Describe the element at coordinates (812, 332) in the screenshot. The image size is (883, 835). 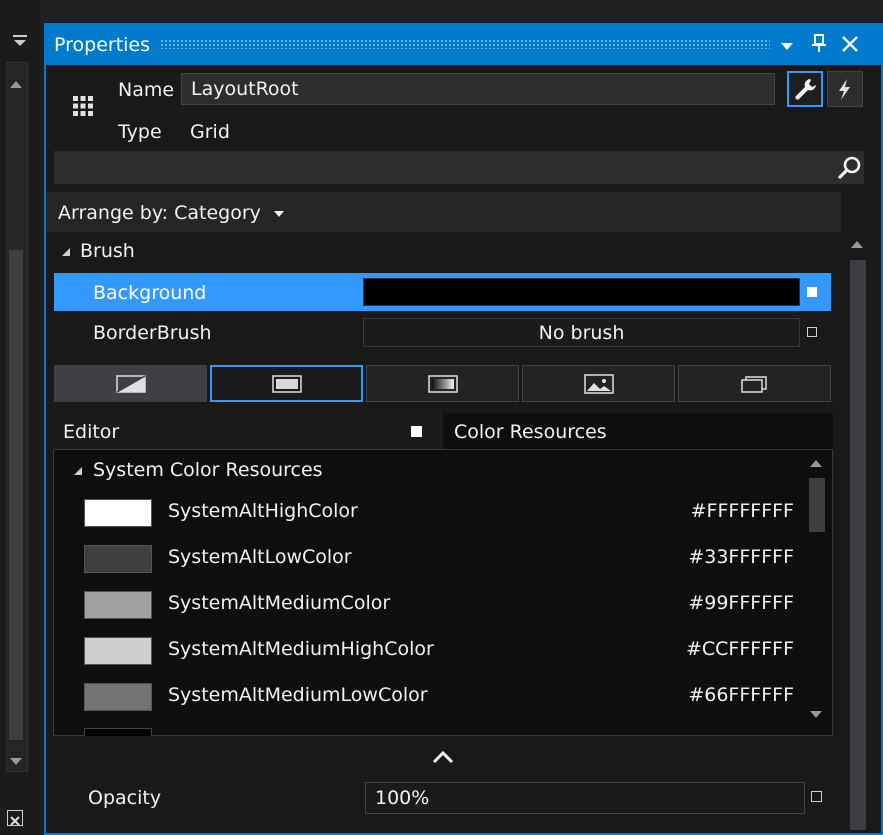
I see `borderbrush-advanced-options-marker` at that location.